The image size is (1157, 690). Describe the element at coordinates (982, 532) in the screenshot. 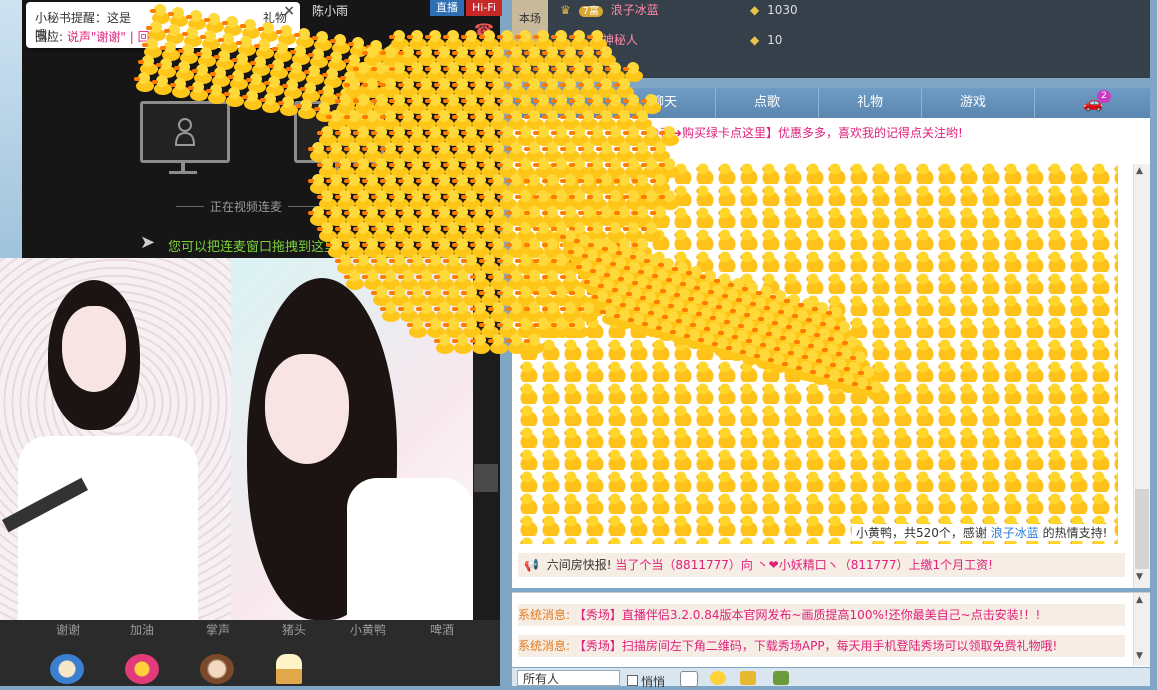

I see `gift-thanks-message: 小黄鸭，共520个，感谢 浪子冰蓝 的热情支持!` at that location.